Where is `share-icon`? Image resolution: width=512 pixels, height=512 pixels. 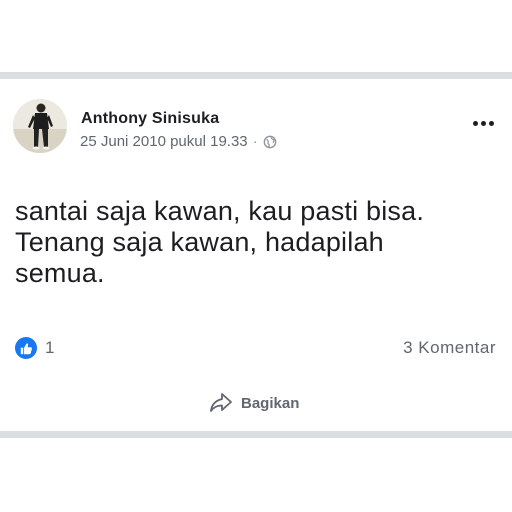
share-icon is located at coordinates (221, 402).